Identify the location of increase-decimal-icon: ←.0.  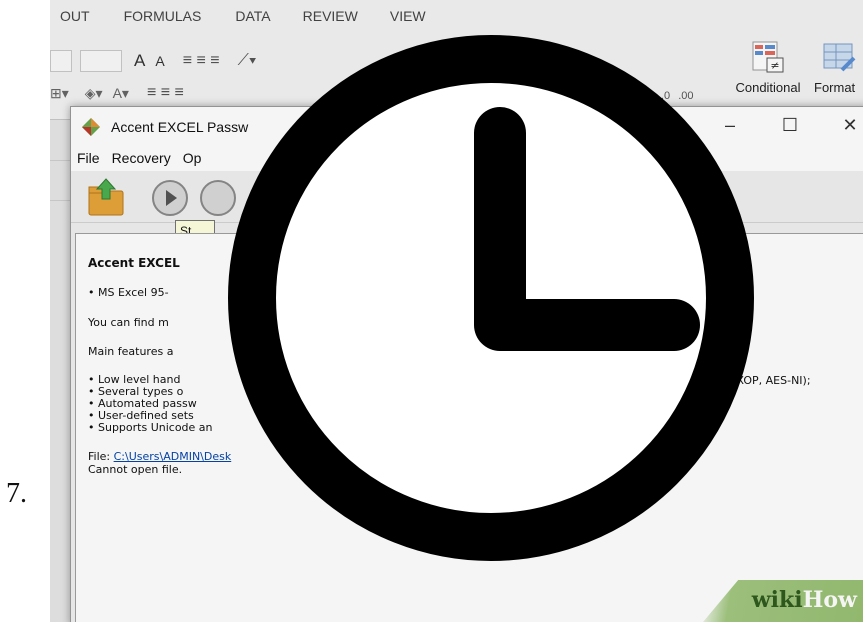
(660, 96).